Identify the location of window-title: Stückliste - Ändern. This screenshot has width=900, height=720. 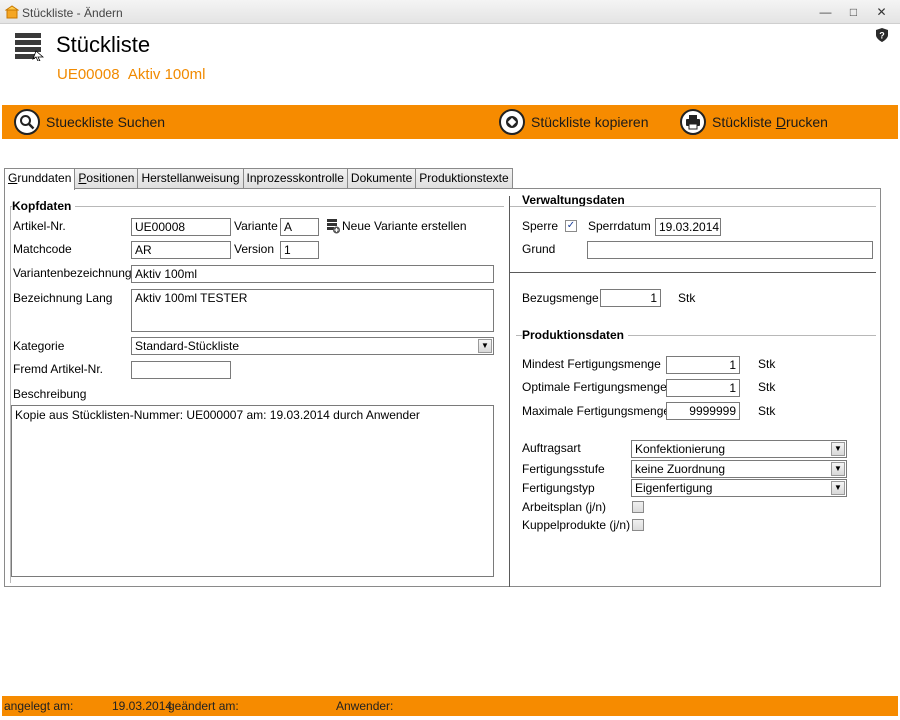
(72, 13).